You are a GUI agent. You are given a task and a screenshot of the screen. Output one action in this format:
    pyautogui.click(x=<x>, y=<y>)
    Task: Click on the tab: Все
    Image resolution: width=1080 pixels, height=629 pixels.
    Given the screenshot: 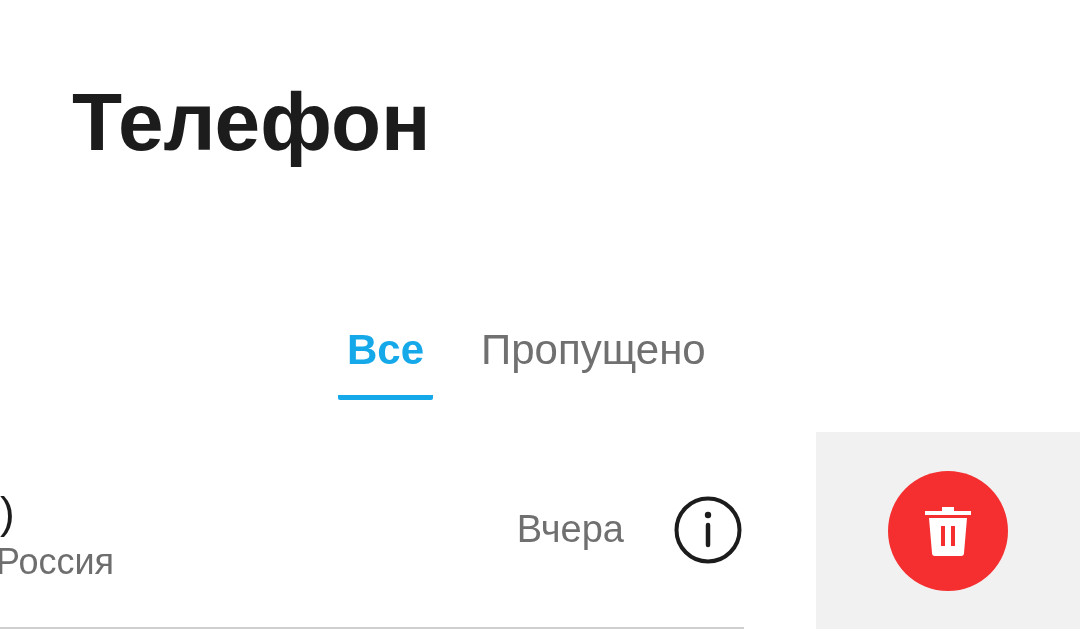 What is the action you would take?
    pyautogui.click(x=386, y=361)
    